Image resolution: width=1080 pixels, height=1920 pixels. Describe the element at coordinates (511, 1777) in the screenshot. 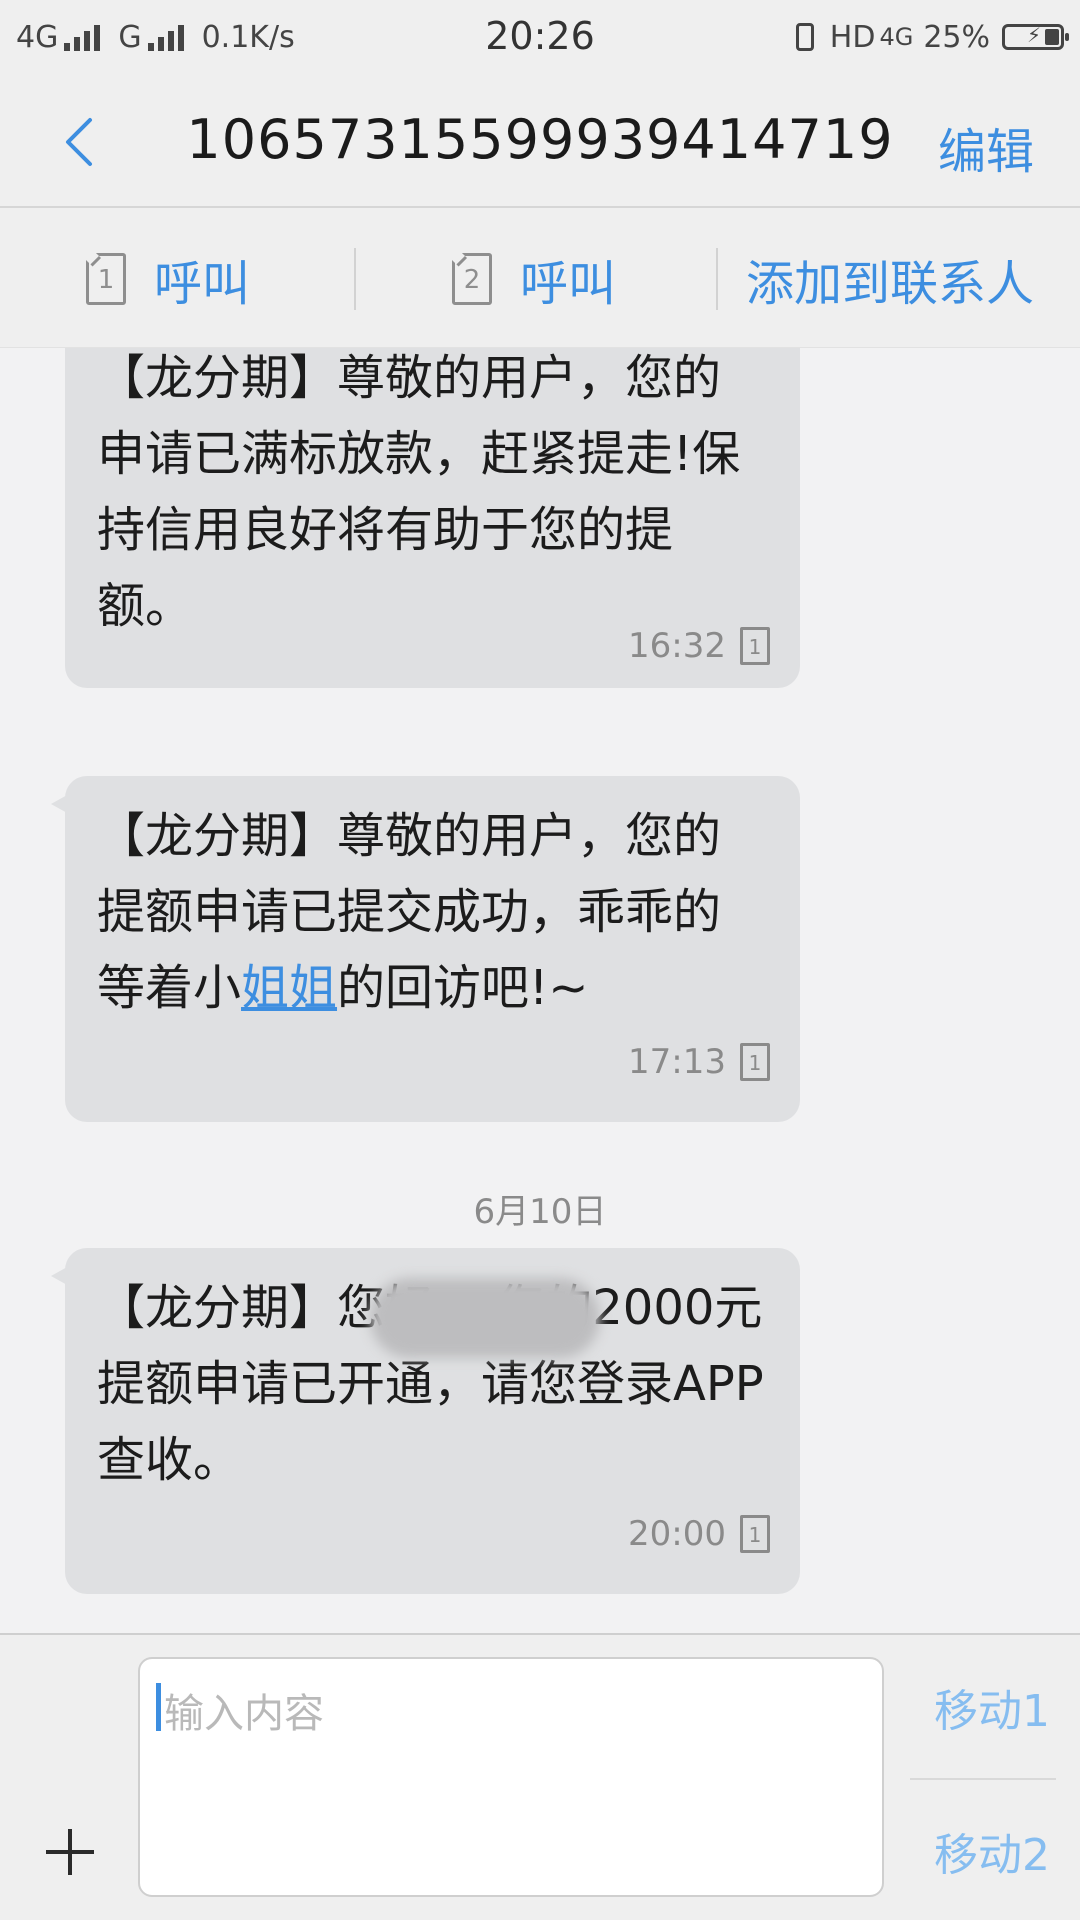

I see `message-input: 输入内容` at that location.